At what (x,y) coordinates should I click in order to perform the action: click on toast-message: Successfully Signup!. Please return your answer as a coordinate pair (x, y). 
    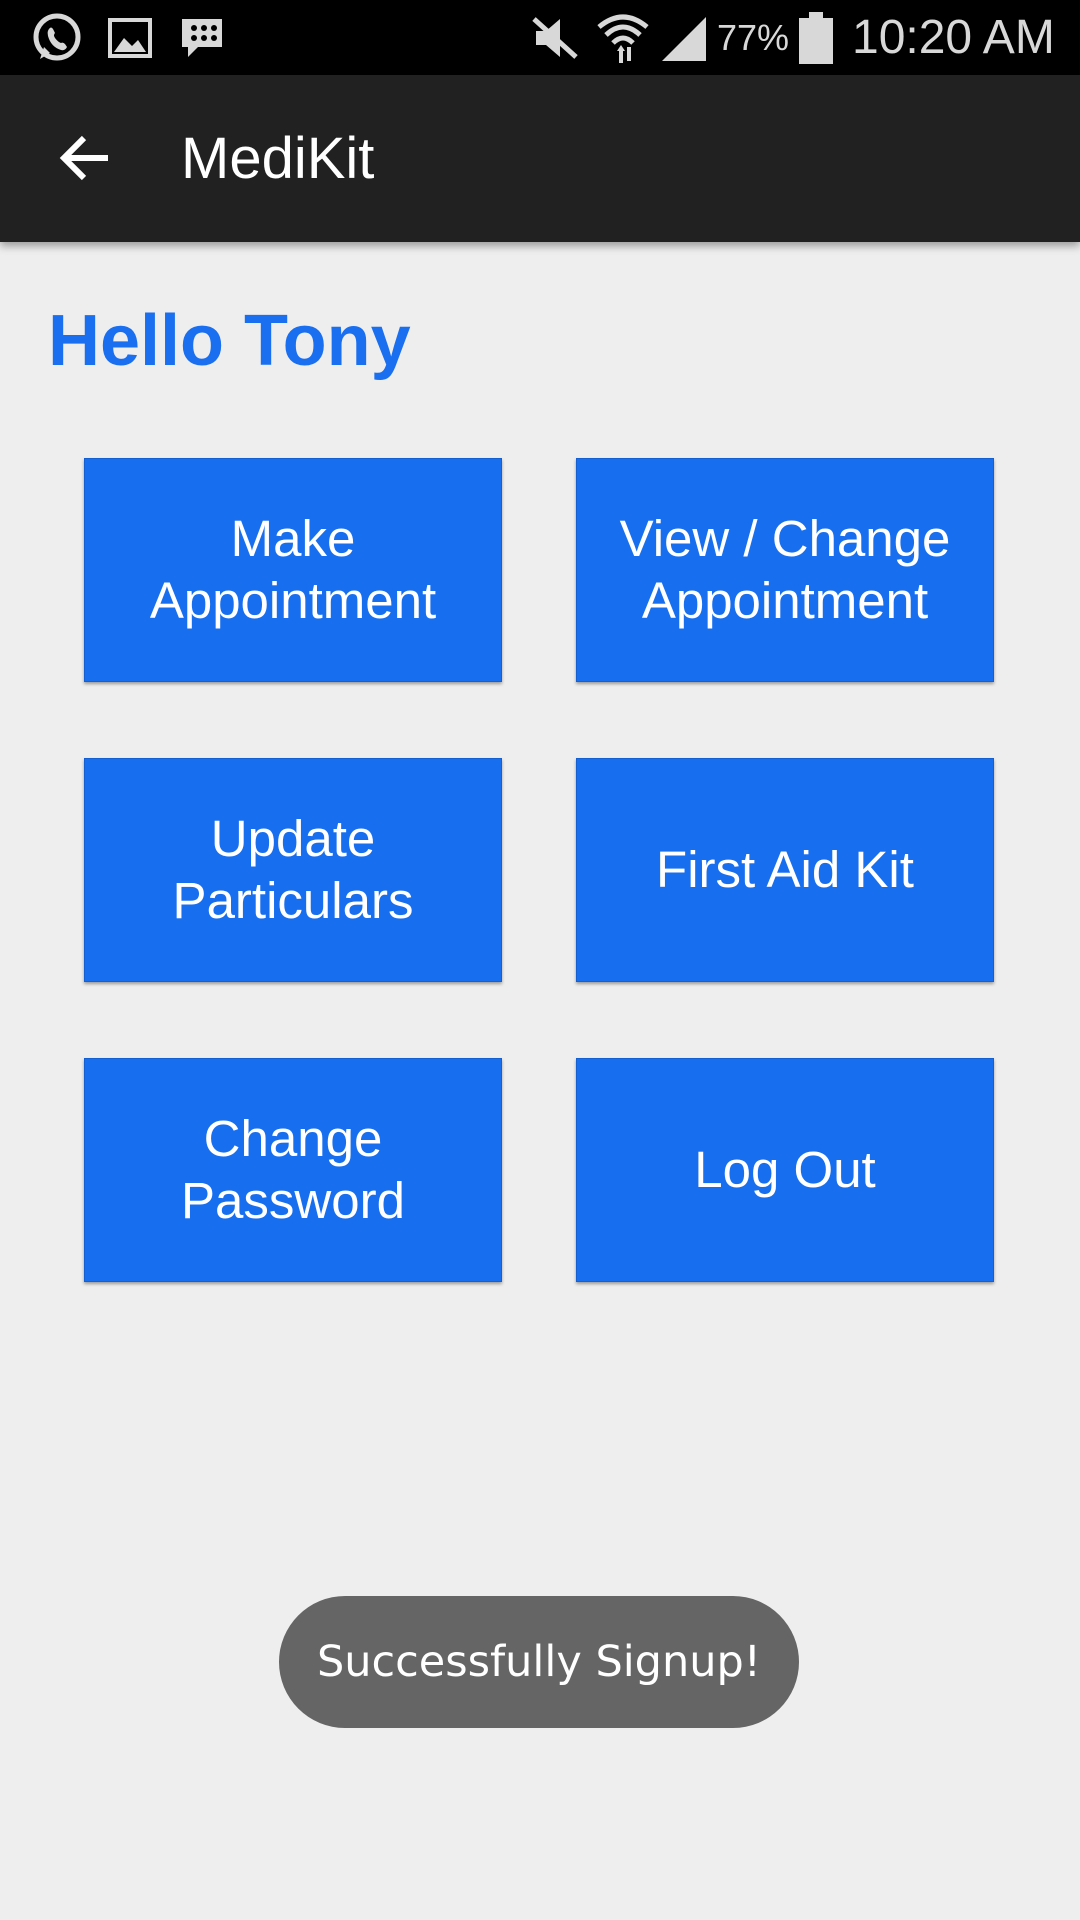
    Looking at the image, I should click on (539, 1662).